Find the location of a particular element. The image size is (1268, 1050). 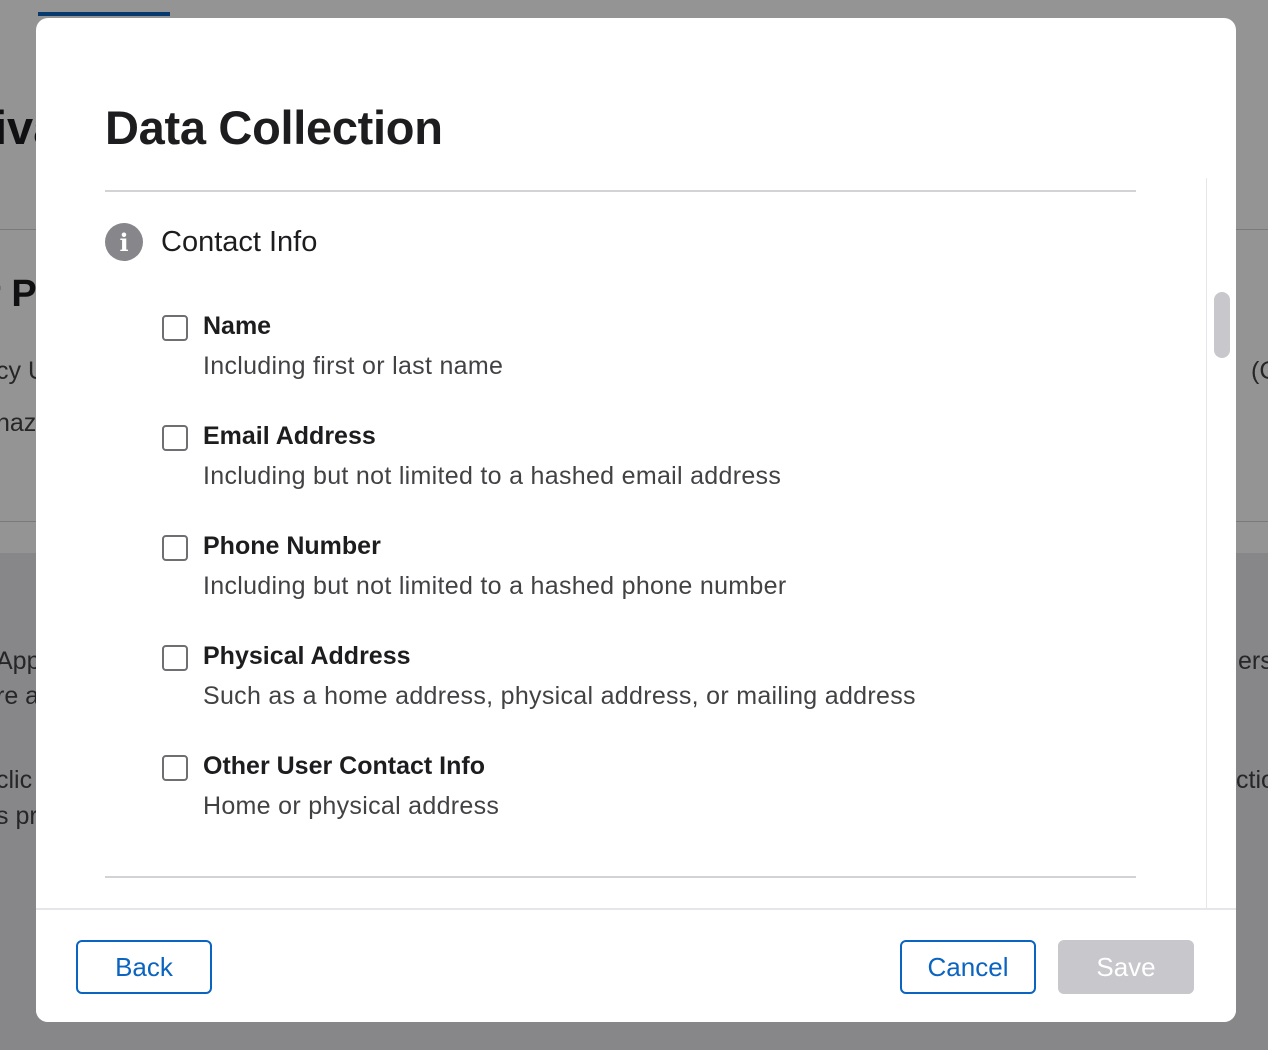

save-button: Save is located at coordinates (1126, 967).